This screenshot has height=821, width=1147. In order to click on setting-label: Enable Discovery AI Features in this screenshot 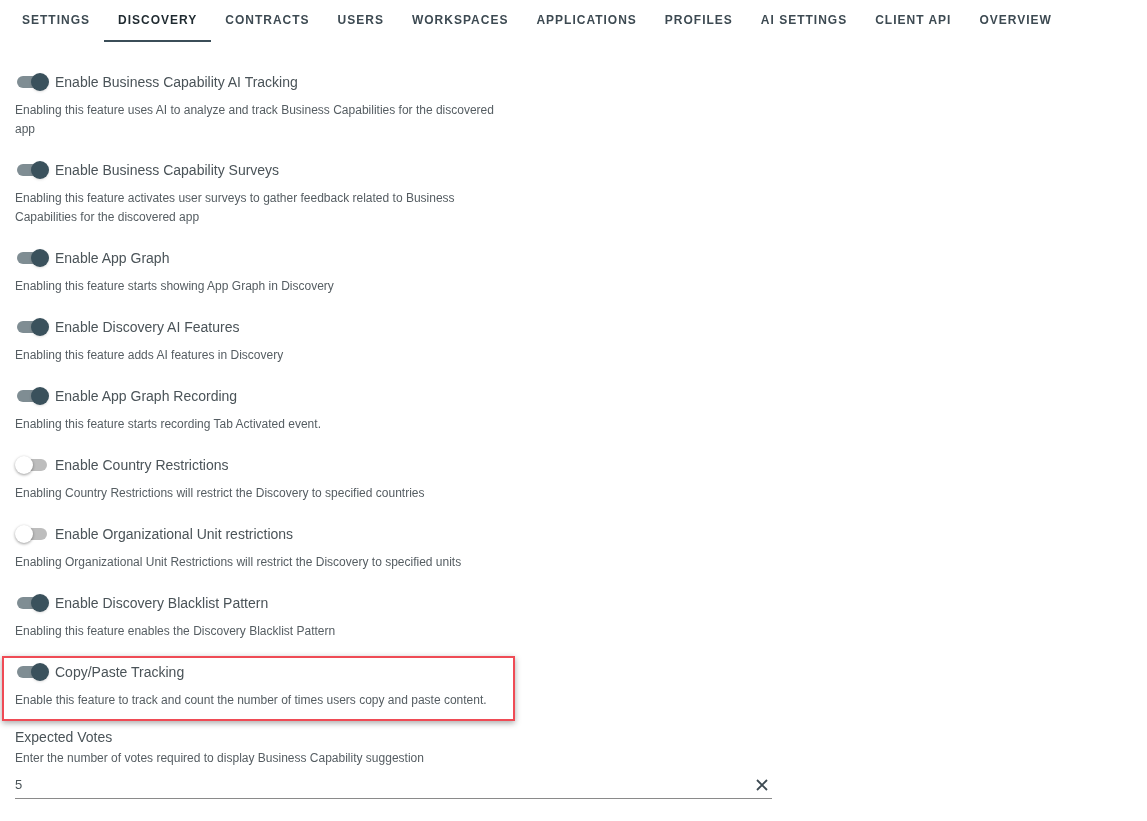, I will do `click(147, 327)`.